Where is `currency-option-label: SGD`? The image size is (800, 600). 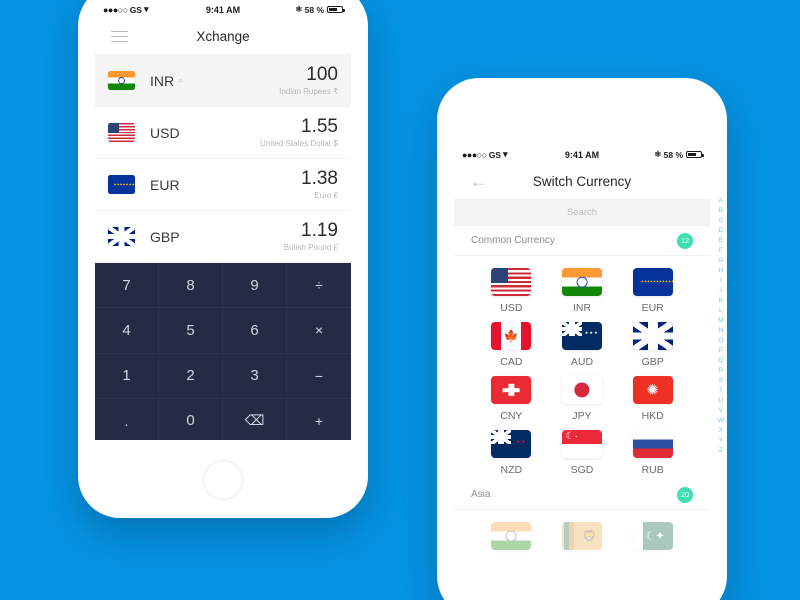
currency-option-label: SGD is located at coordinates (582, 470).